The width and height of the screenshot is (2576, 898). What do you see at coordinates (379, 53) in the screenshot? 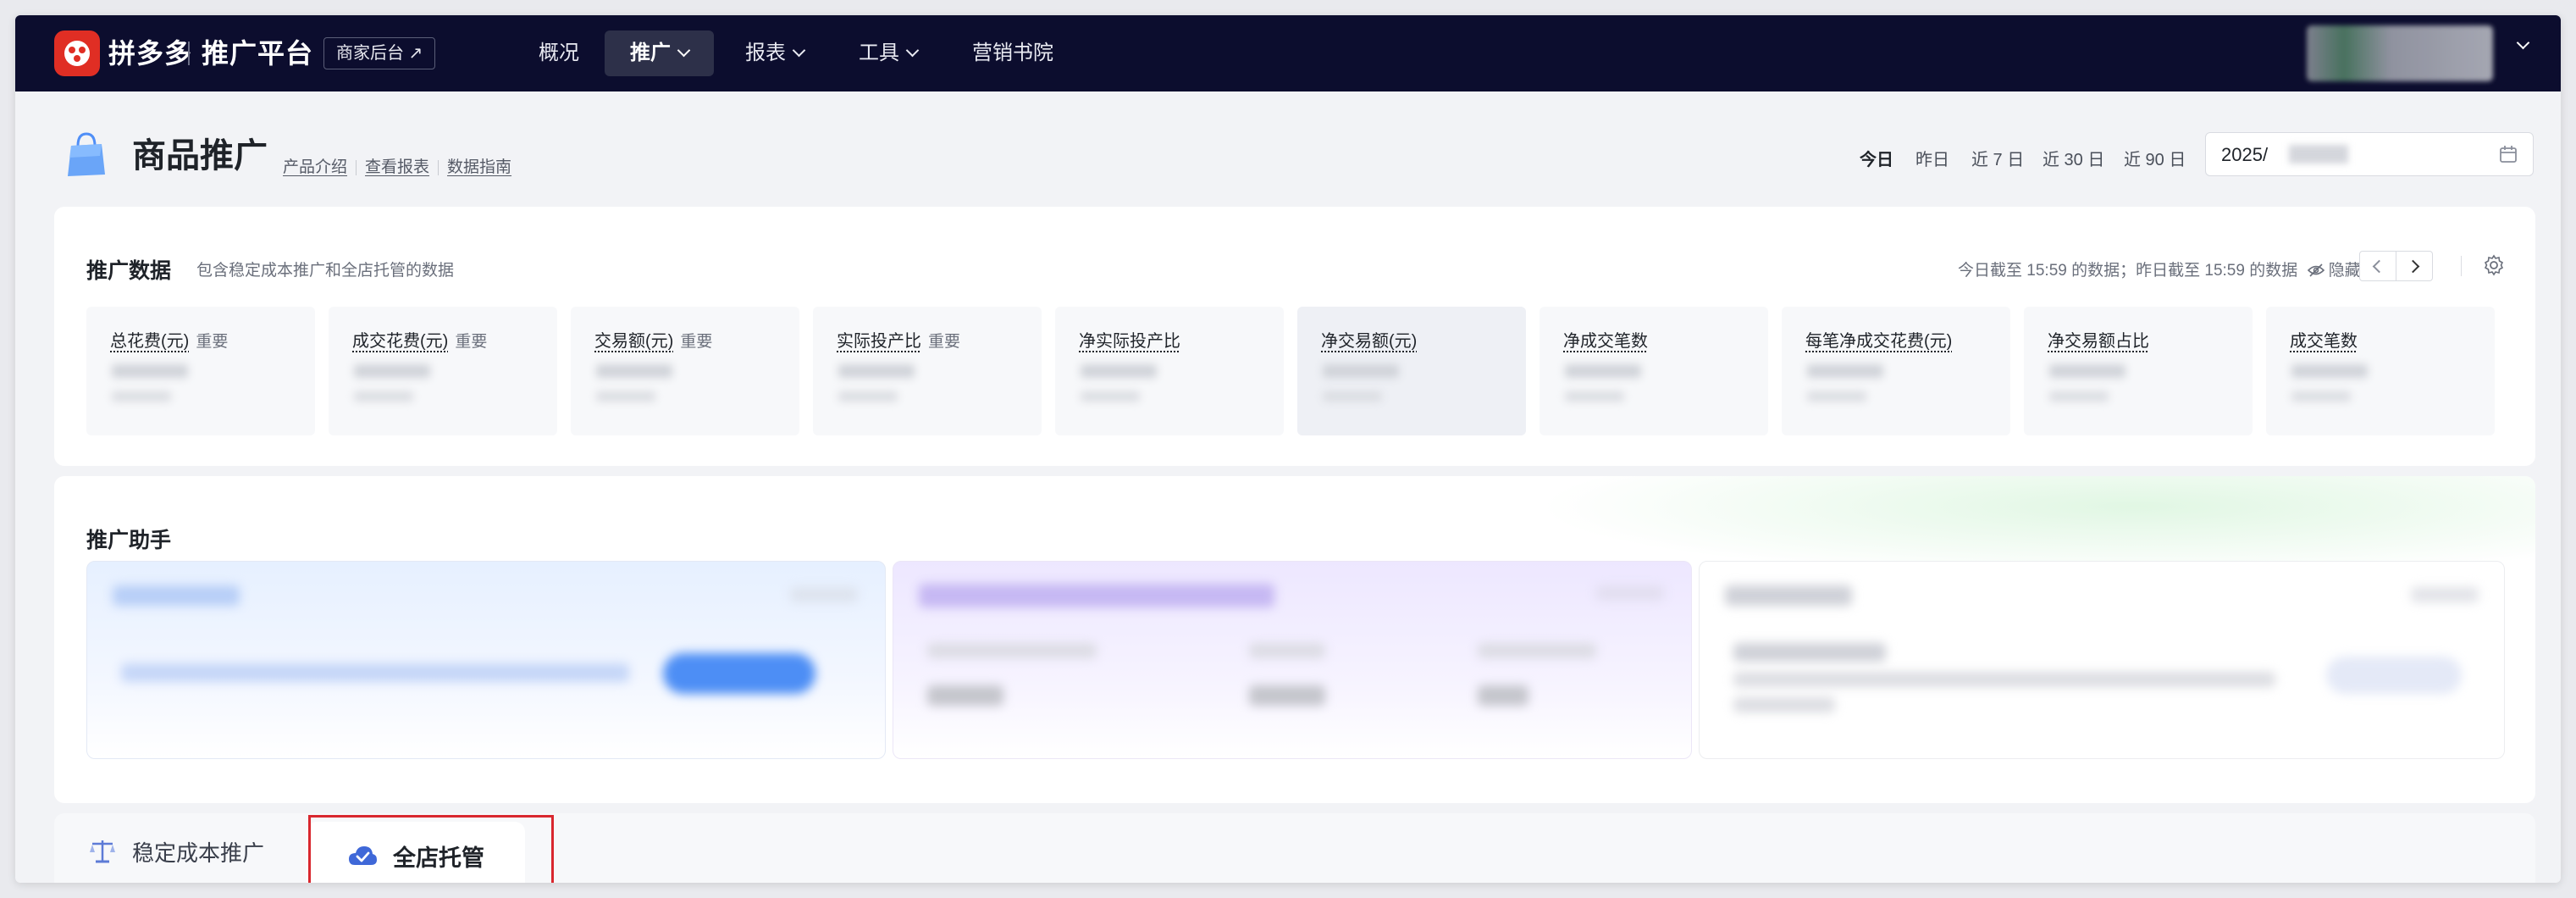
I see `merchant-backend-link: 商家后台 ↗` at bounding box center [379, 53].